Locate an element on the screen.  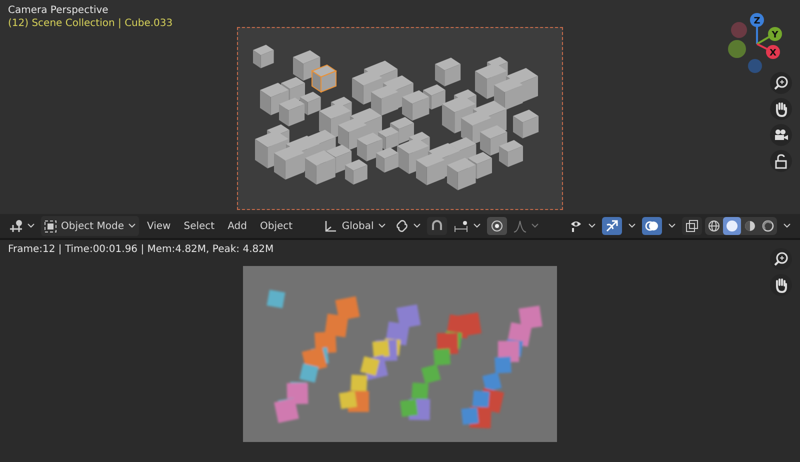
globe-icon is located at coordinates (714, 226).